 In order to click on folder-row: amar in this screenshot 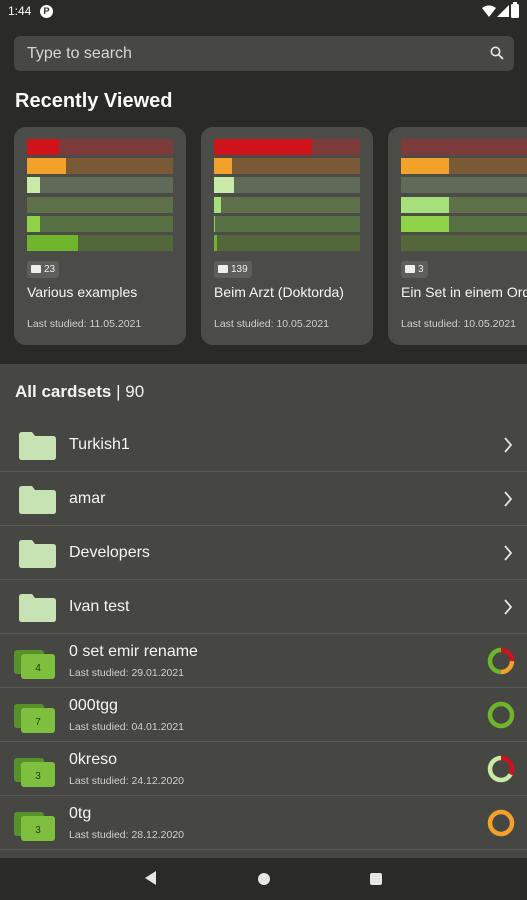, I will do `click(263, 499)`.